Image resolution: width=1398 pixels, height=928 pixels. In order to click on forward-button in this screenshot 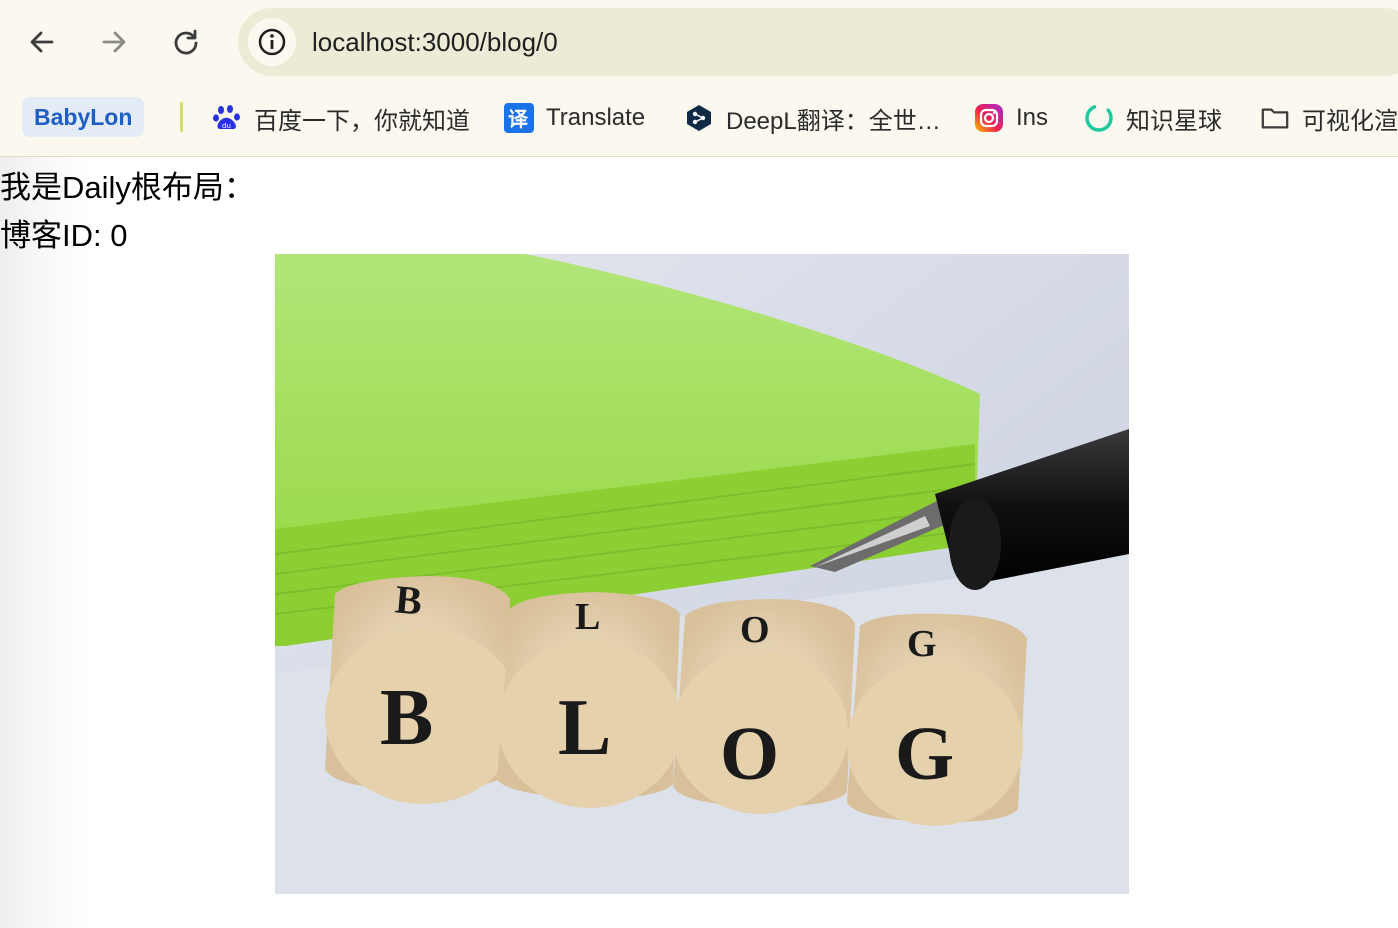, I will do `click(114, 42)`.